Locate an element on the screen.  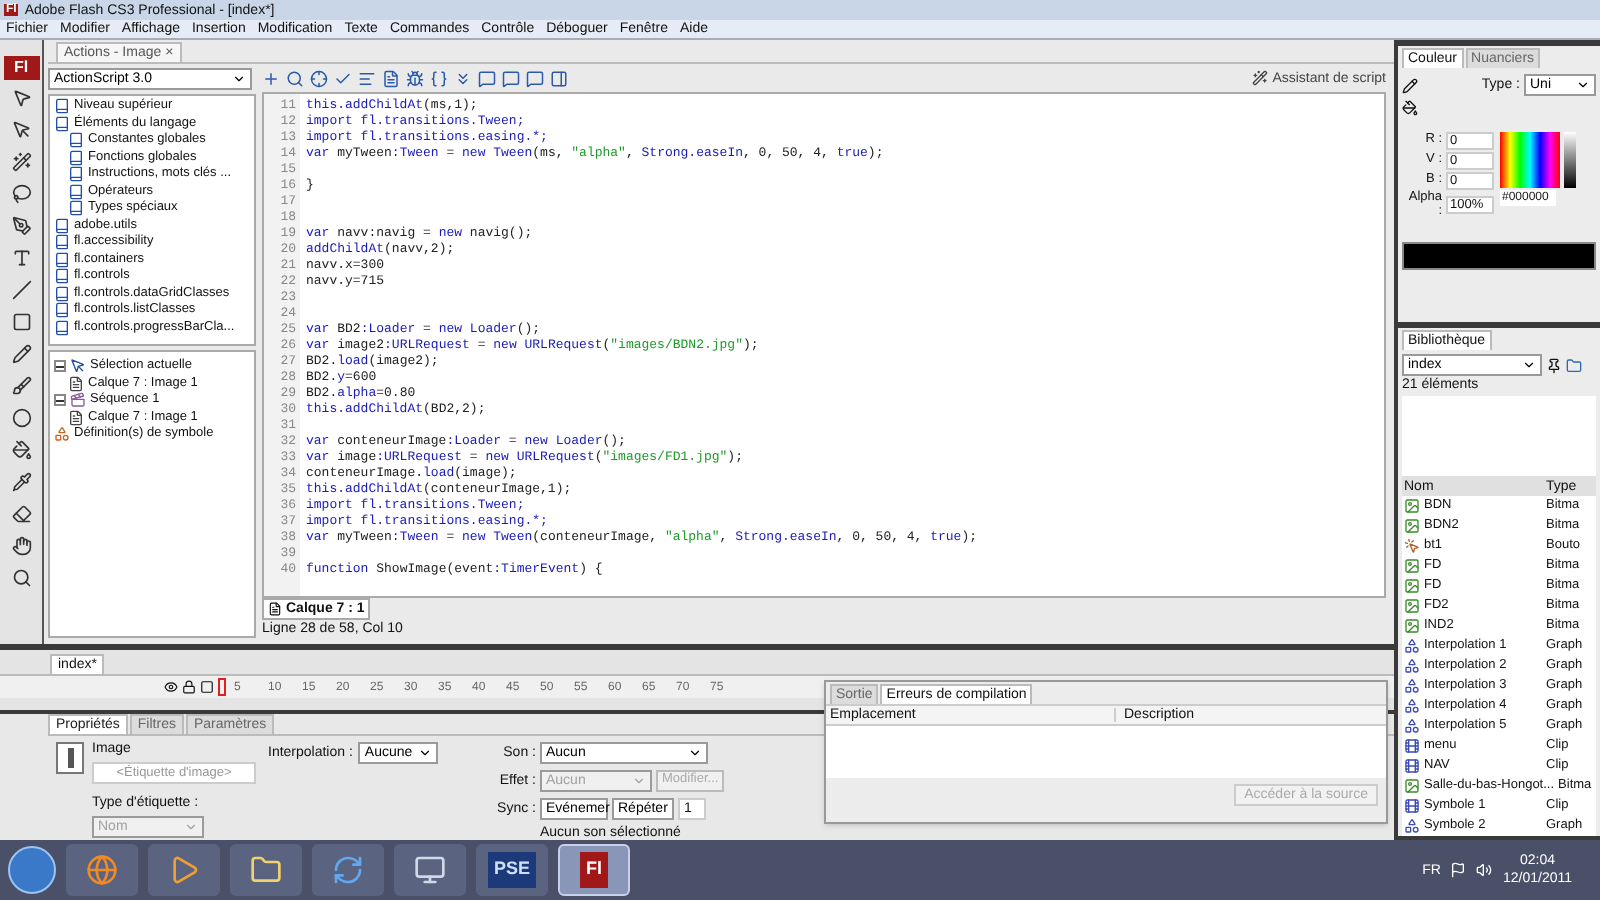
brightness-gradient is located at coordinates (1570, 160).